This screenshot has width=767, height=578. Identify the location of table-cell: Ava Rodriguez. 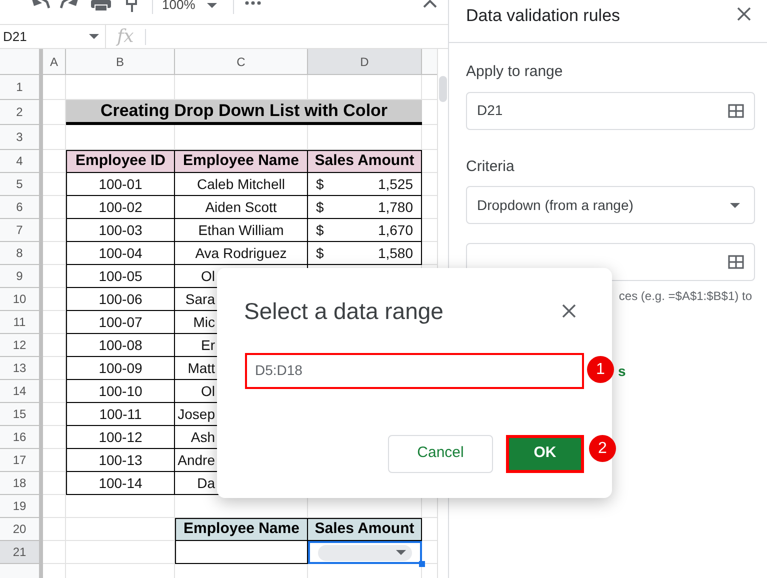
(241, 253).